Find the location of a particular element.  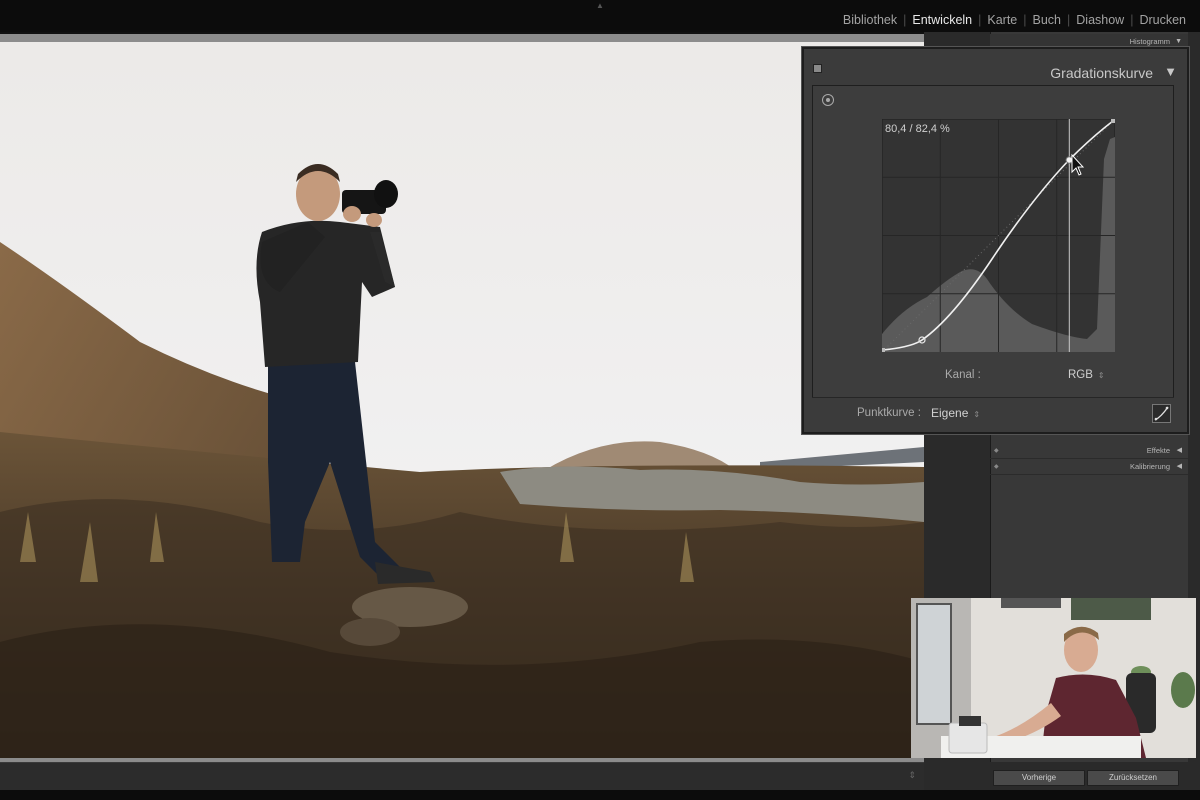

channel-select: RGB ⇕ is located at coordinates (1086, 375).